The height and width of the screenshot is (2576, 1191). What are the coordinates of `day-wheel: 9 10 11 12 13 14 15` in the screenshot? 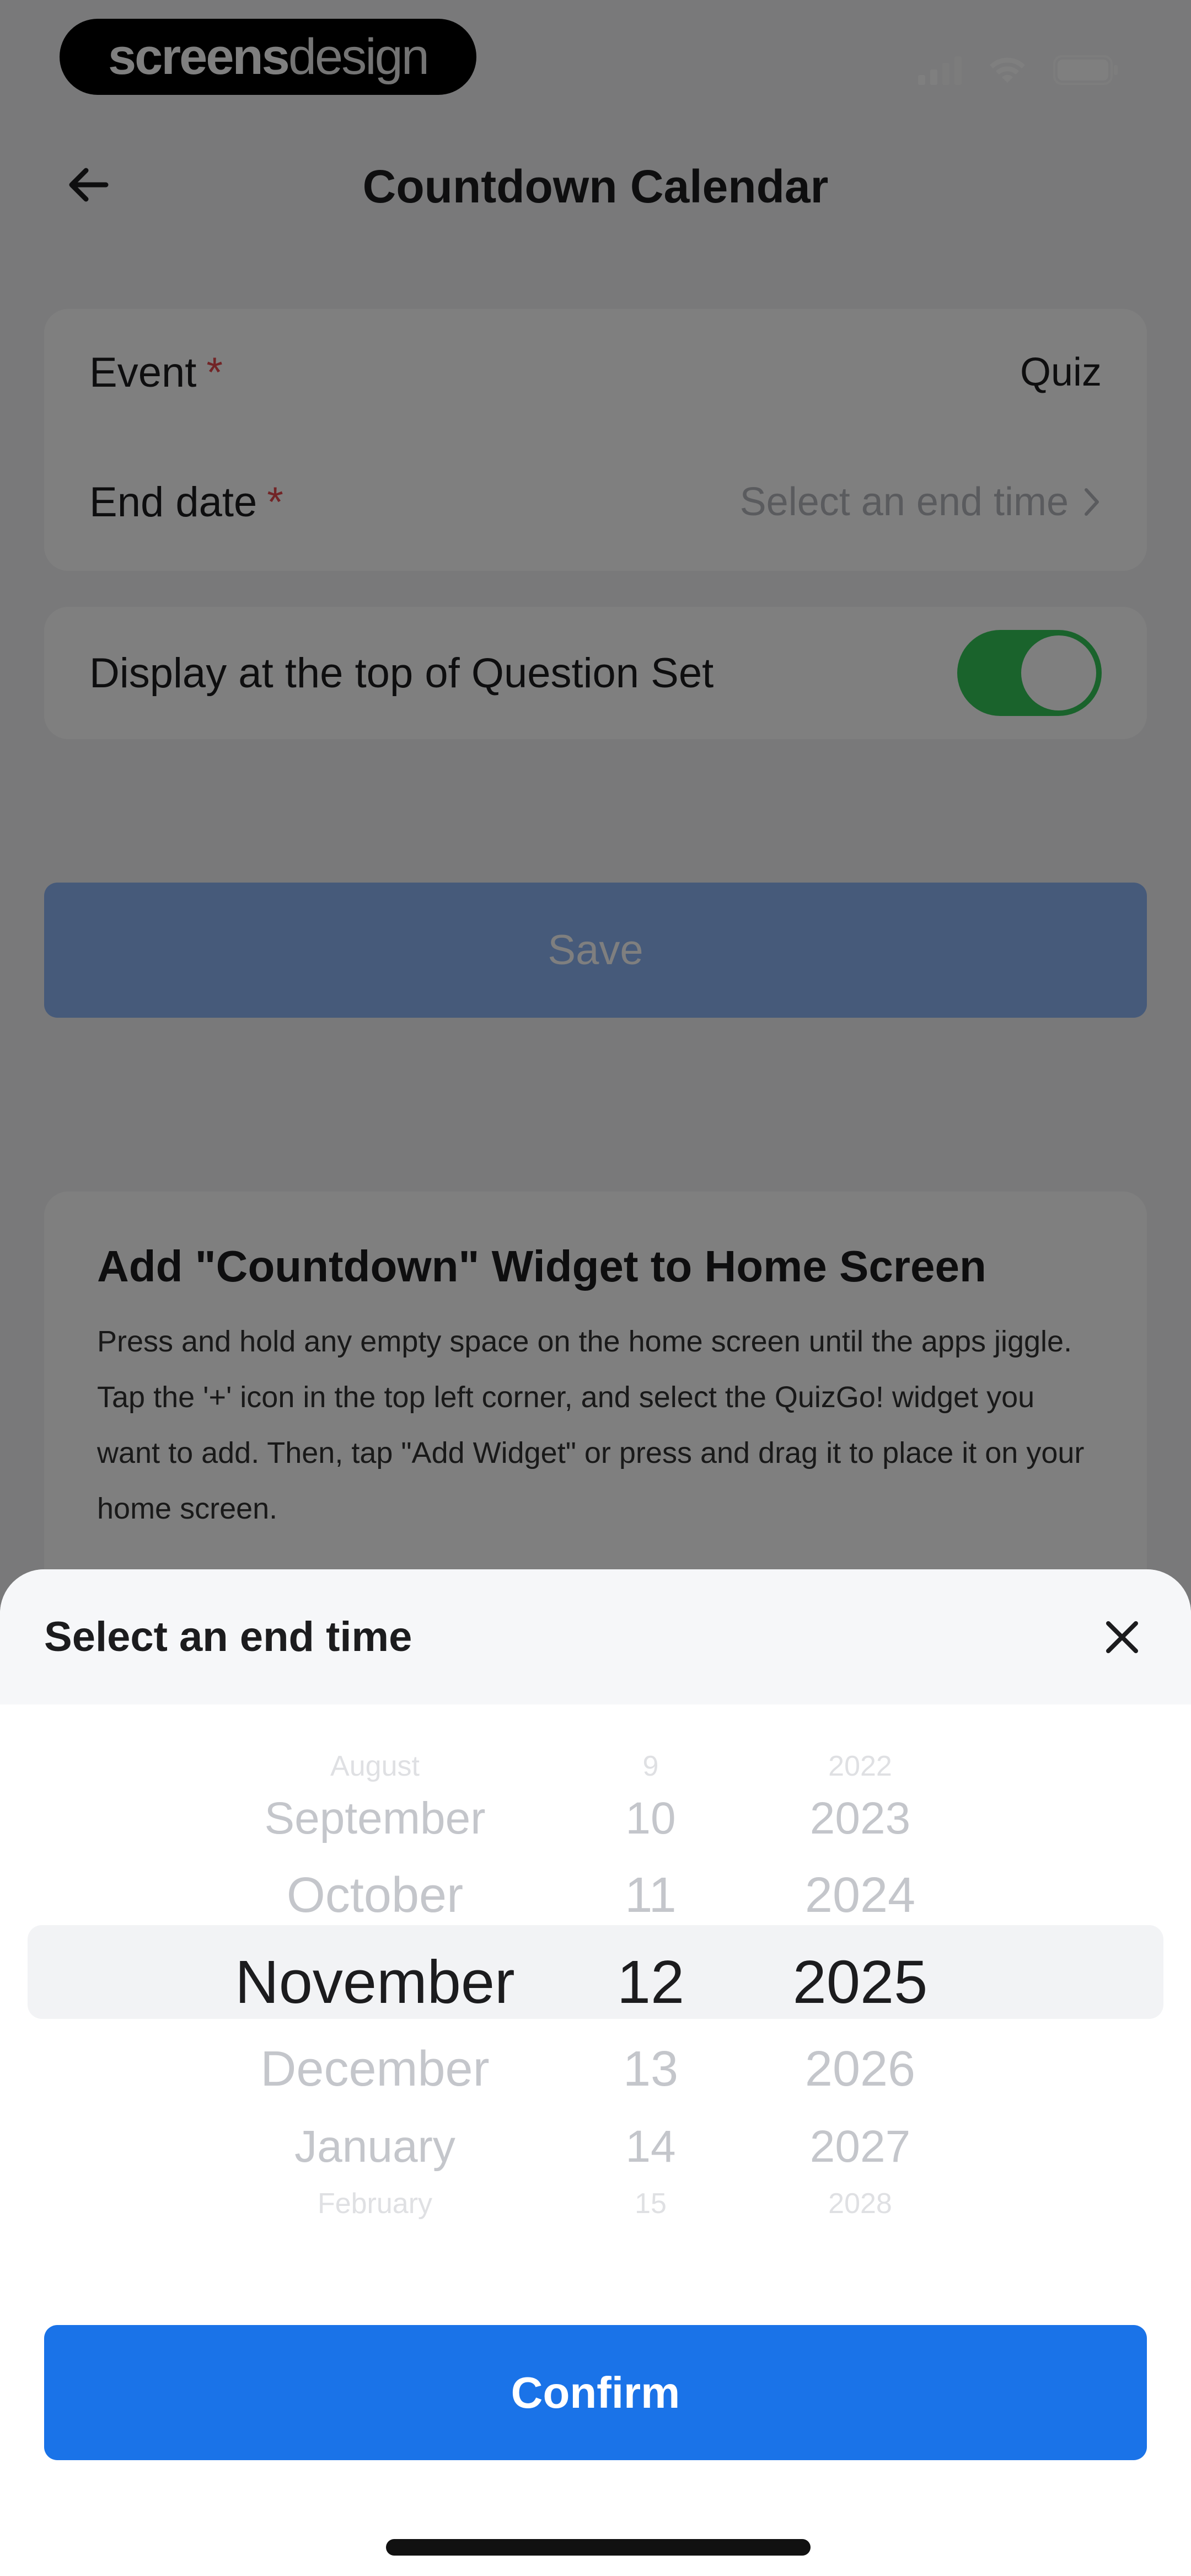 It's located at (651, 1985).